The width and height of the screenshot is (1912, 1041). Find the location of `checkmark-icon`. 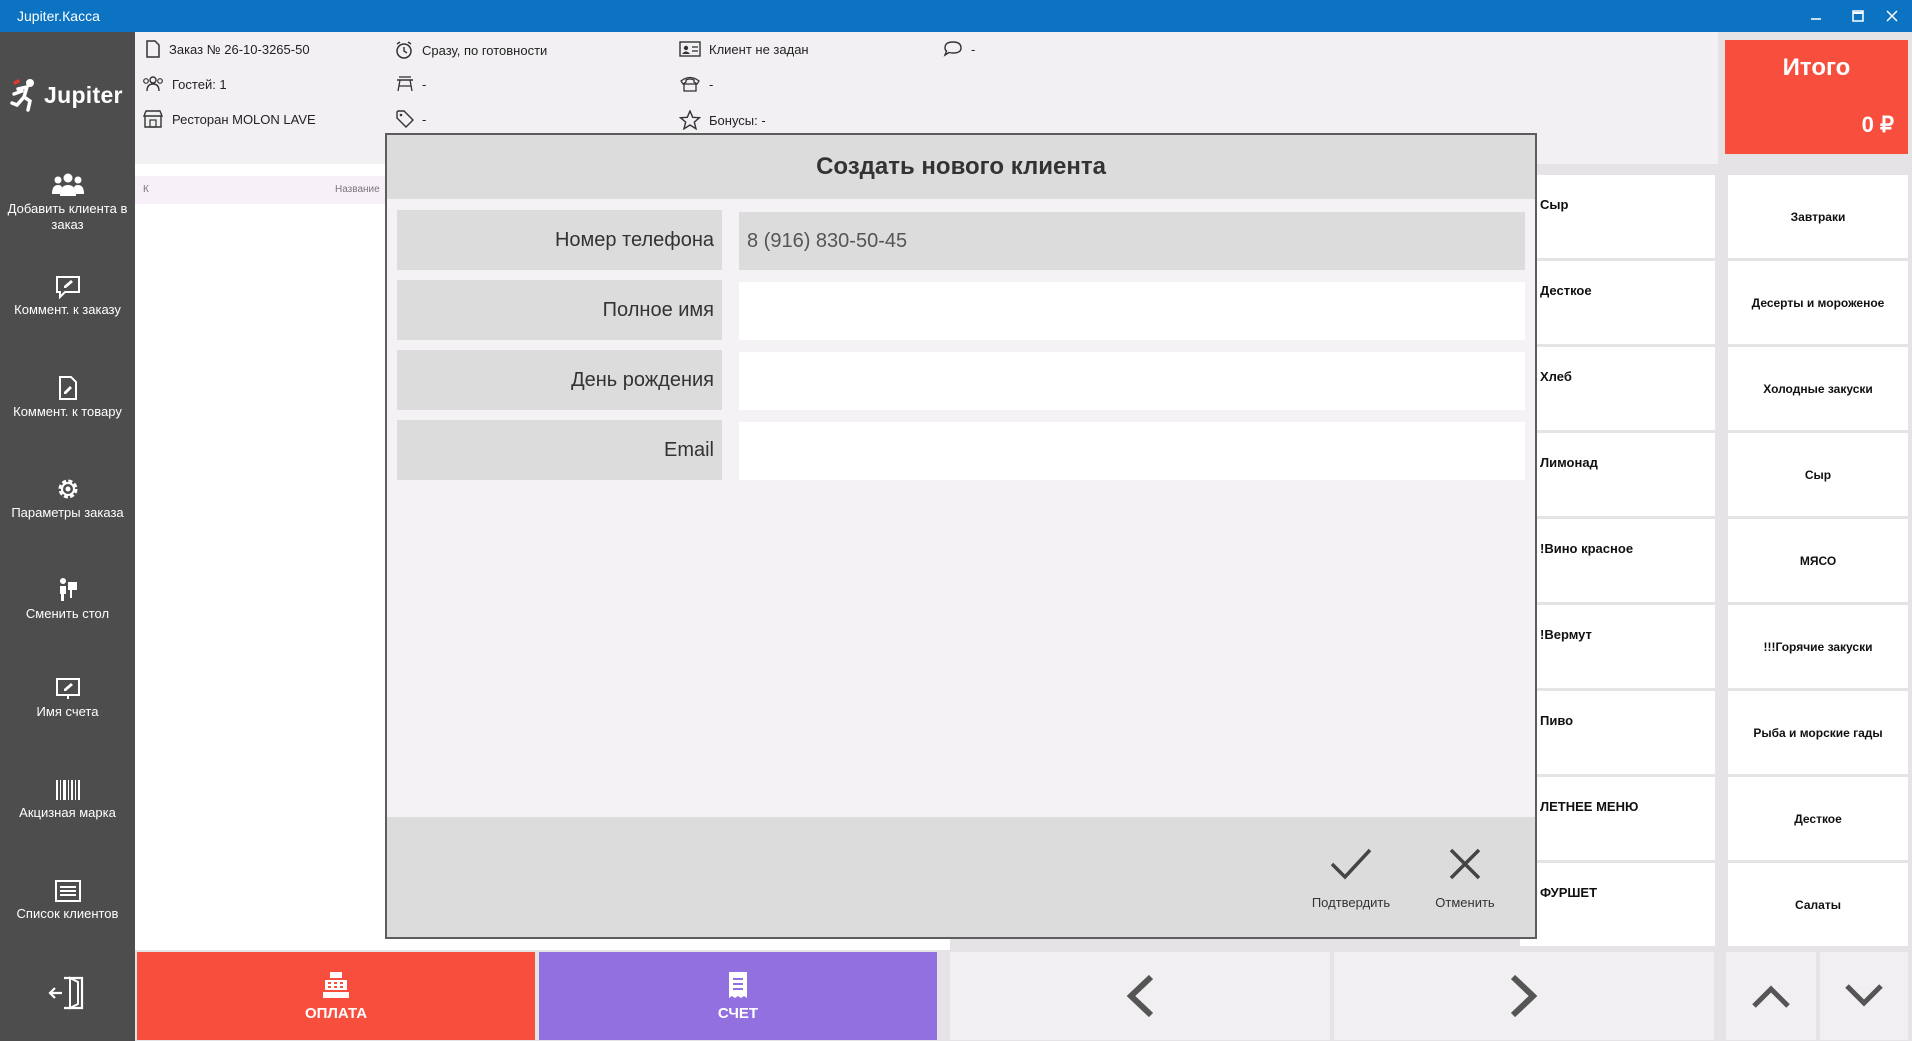

checkmark-icon is located at coordinates (1351, 864).